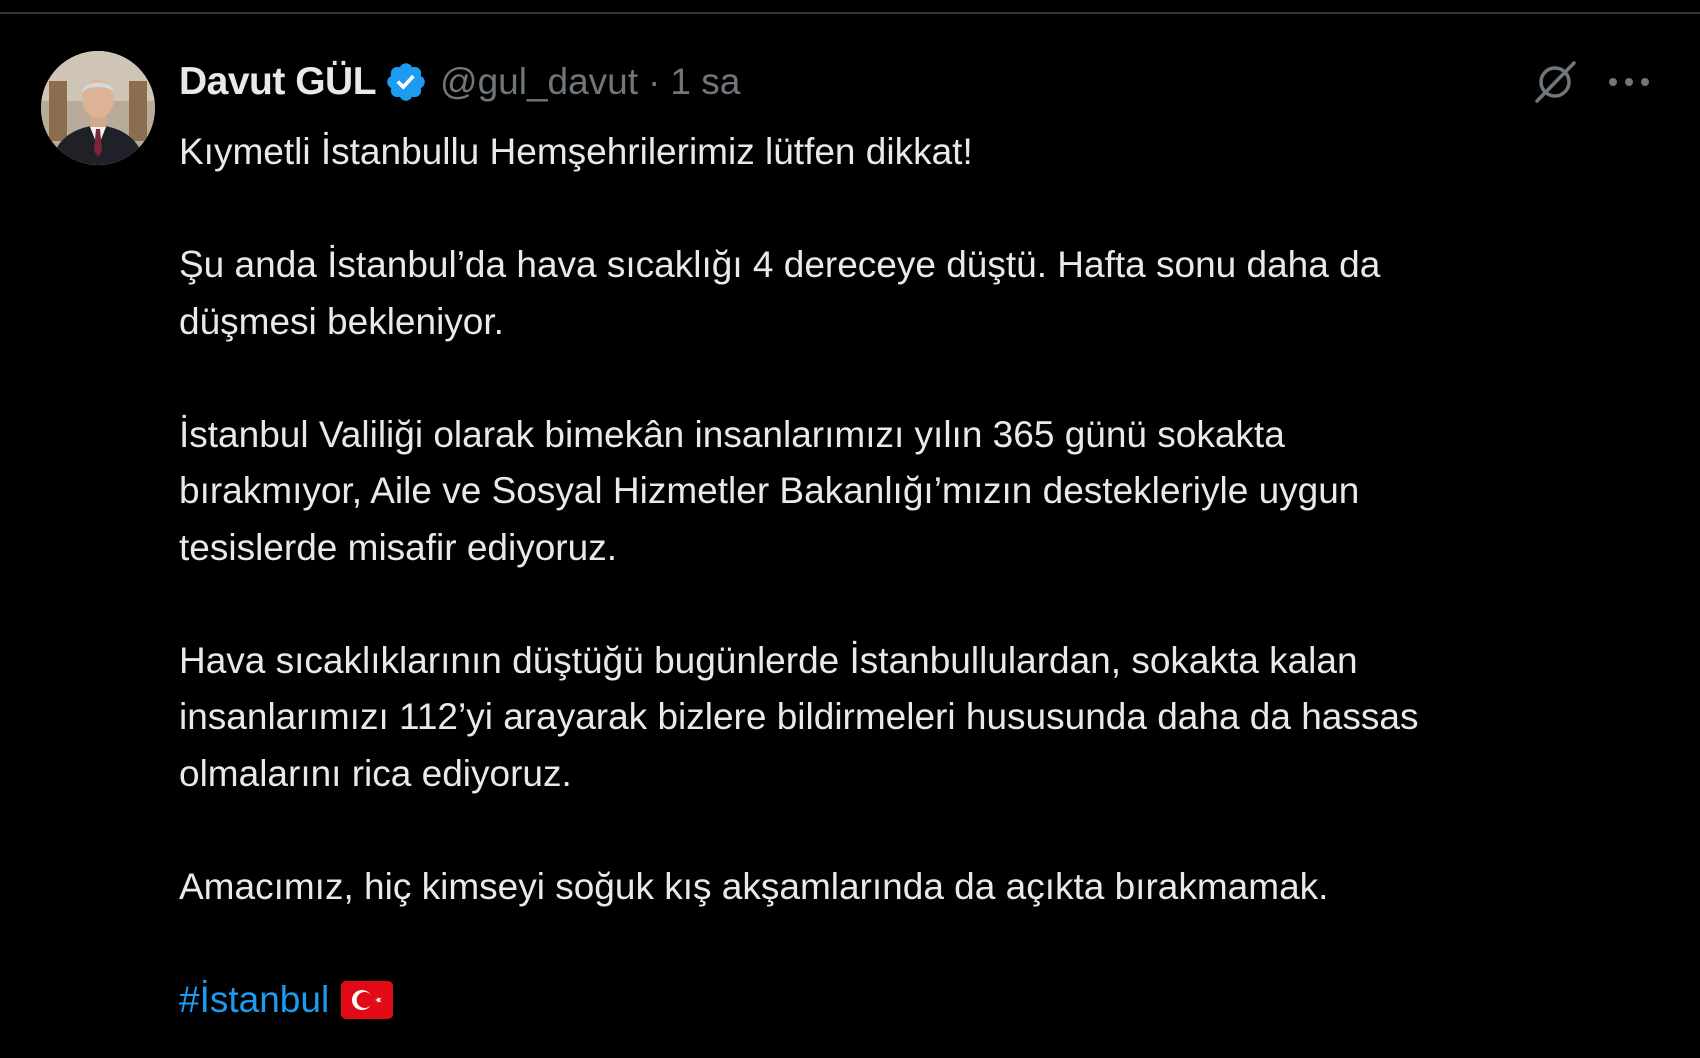  I want to click on verified-badge-icon, so click(406, 82).